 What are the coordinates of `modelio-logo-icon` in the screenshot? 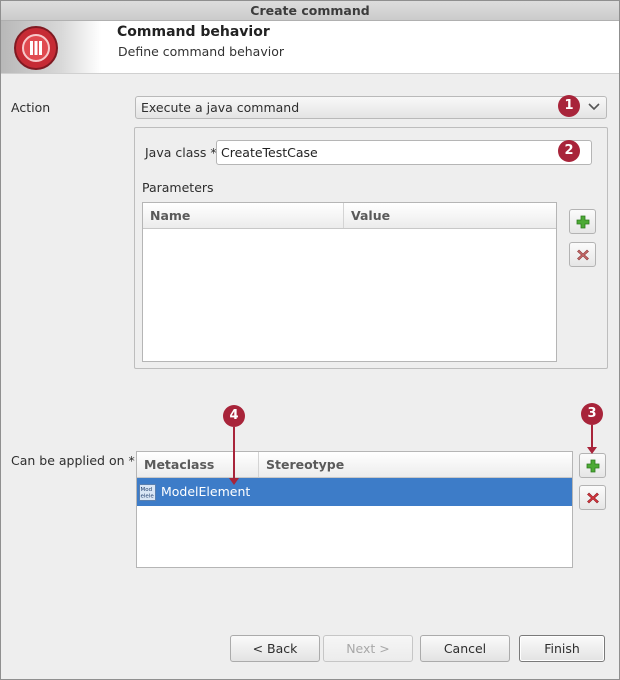 It's located at (36, 48).